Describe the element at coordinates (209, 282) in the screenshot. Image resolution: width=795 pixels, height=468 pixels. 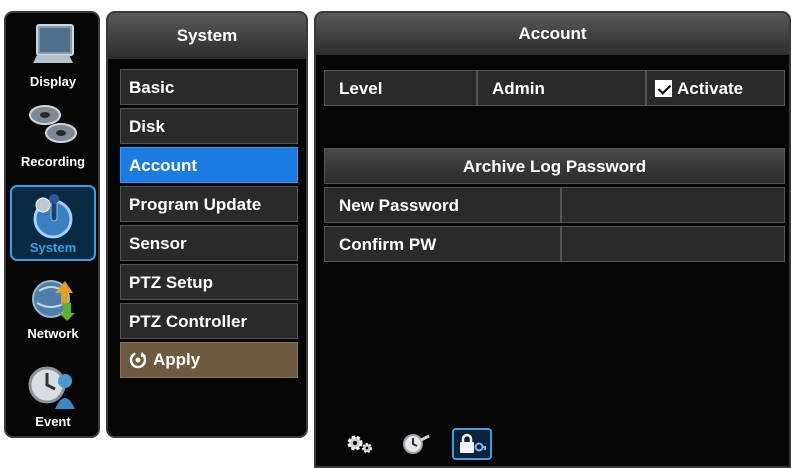
I see `menu-item-ptz-setup: PTZ Setup` at that location.